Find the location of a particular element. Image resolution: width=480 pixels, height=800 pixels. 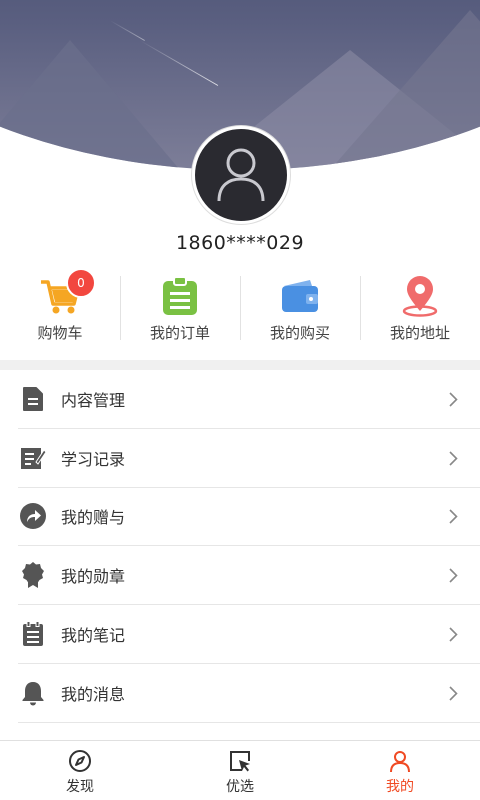

menu-item-label: 学习记录 is located at coordinates (93, 459).